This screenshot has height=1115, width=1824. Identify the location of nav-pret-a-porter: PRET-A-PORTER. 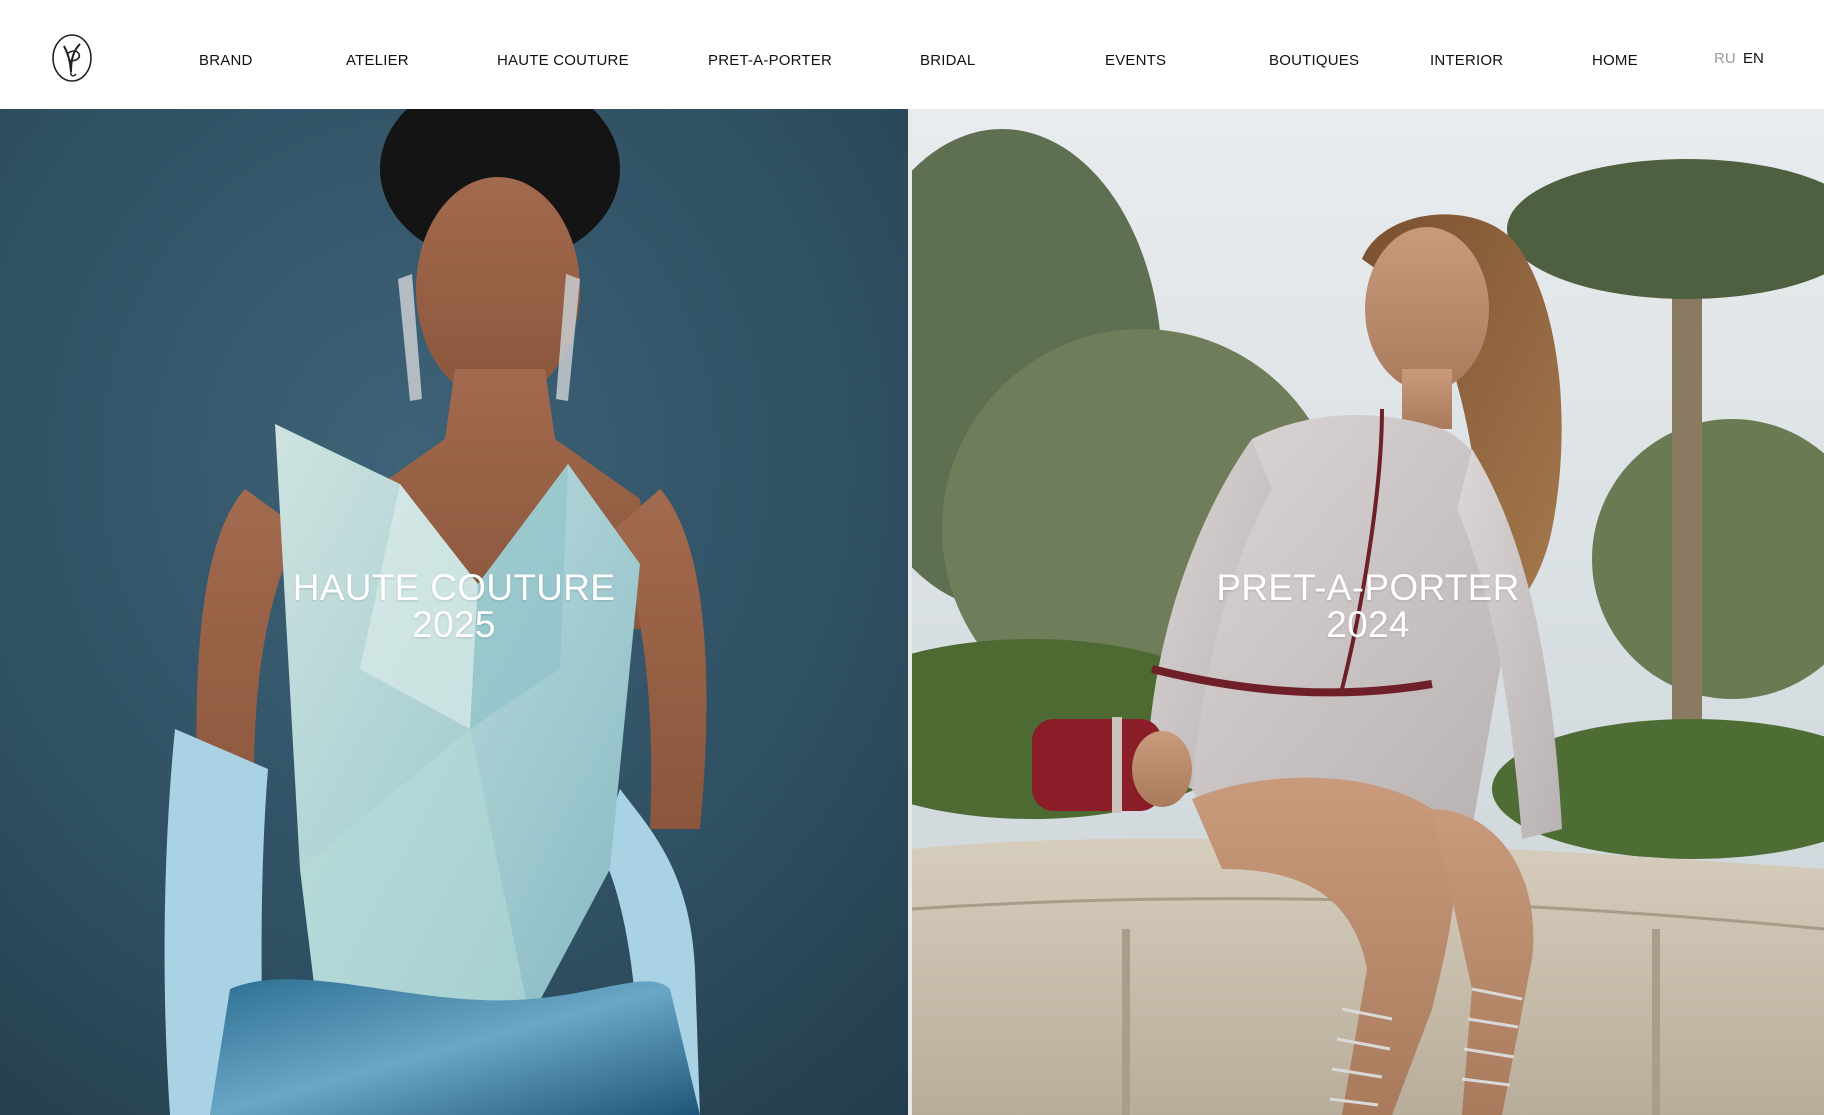
(770, 60).